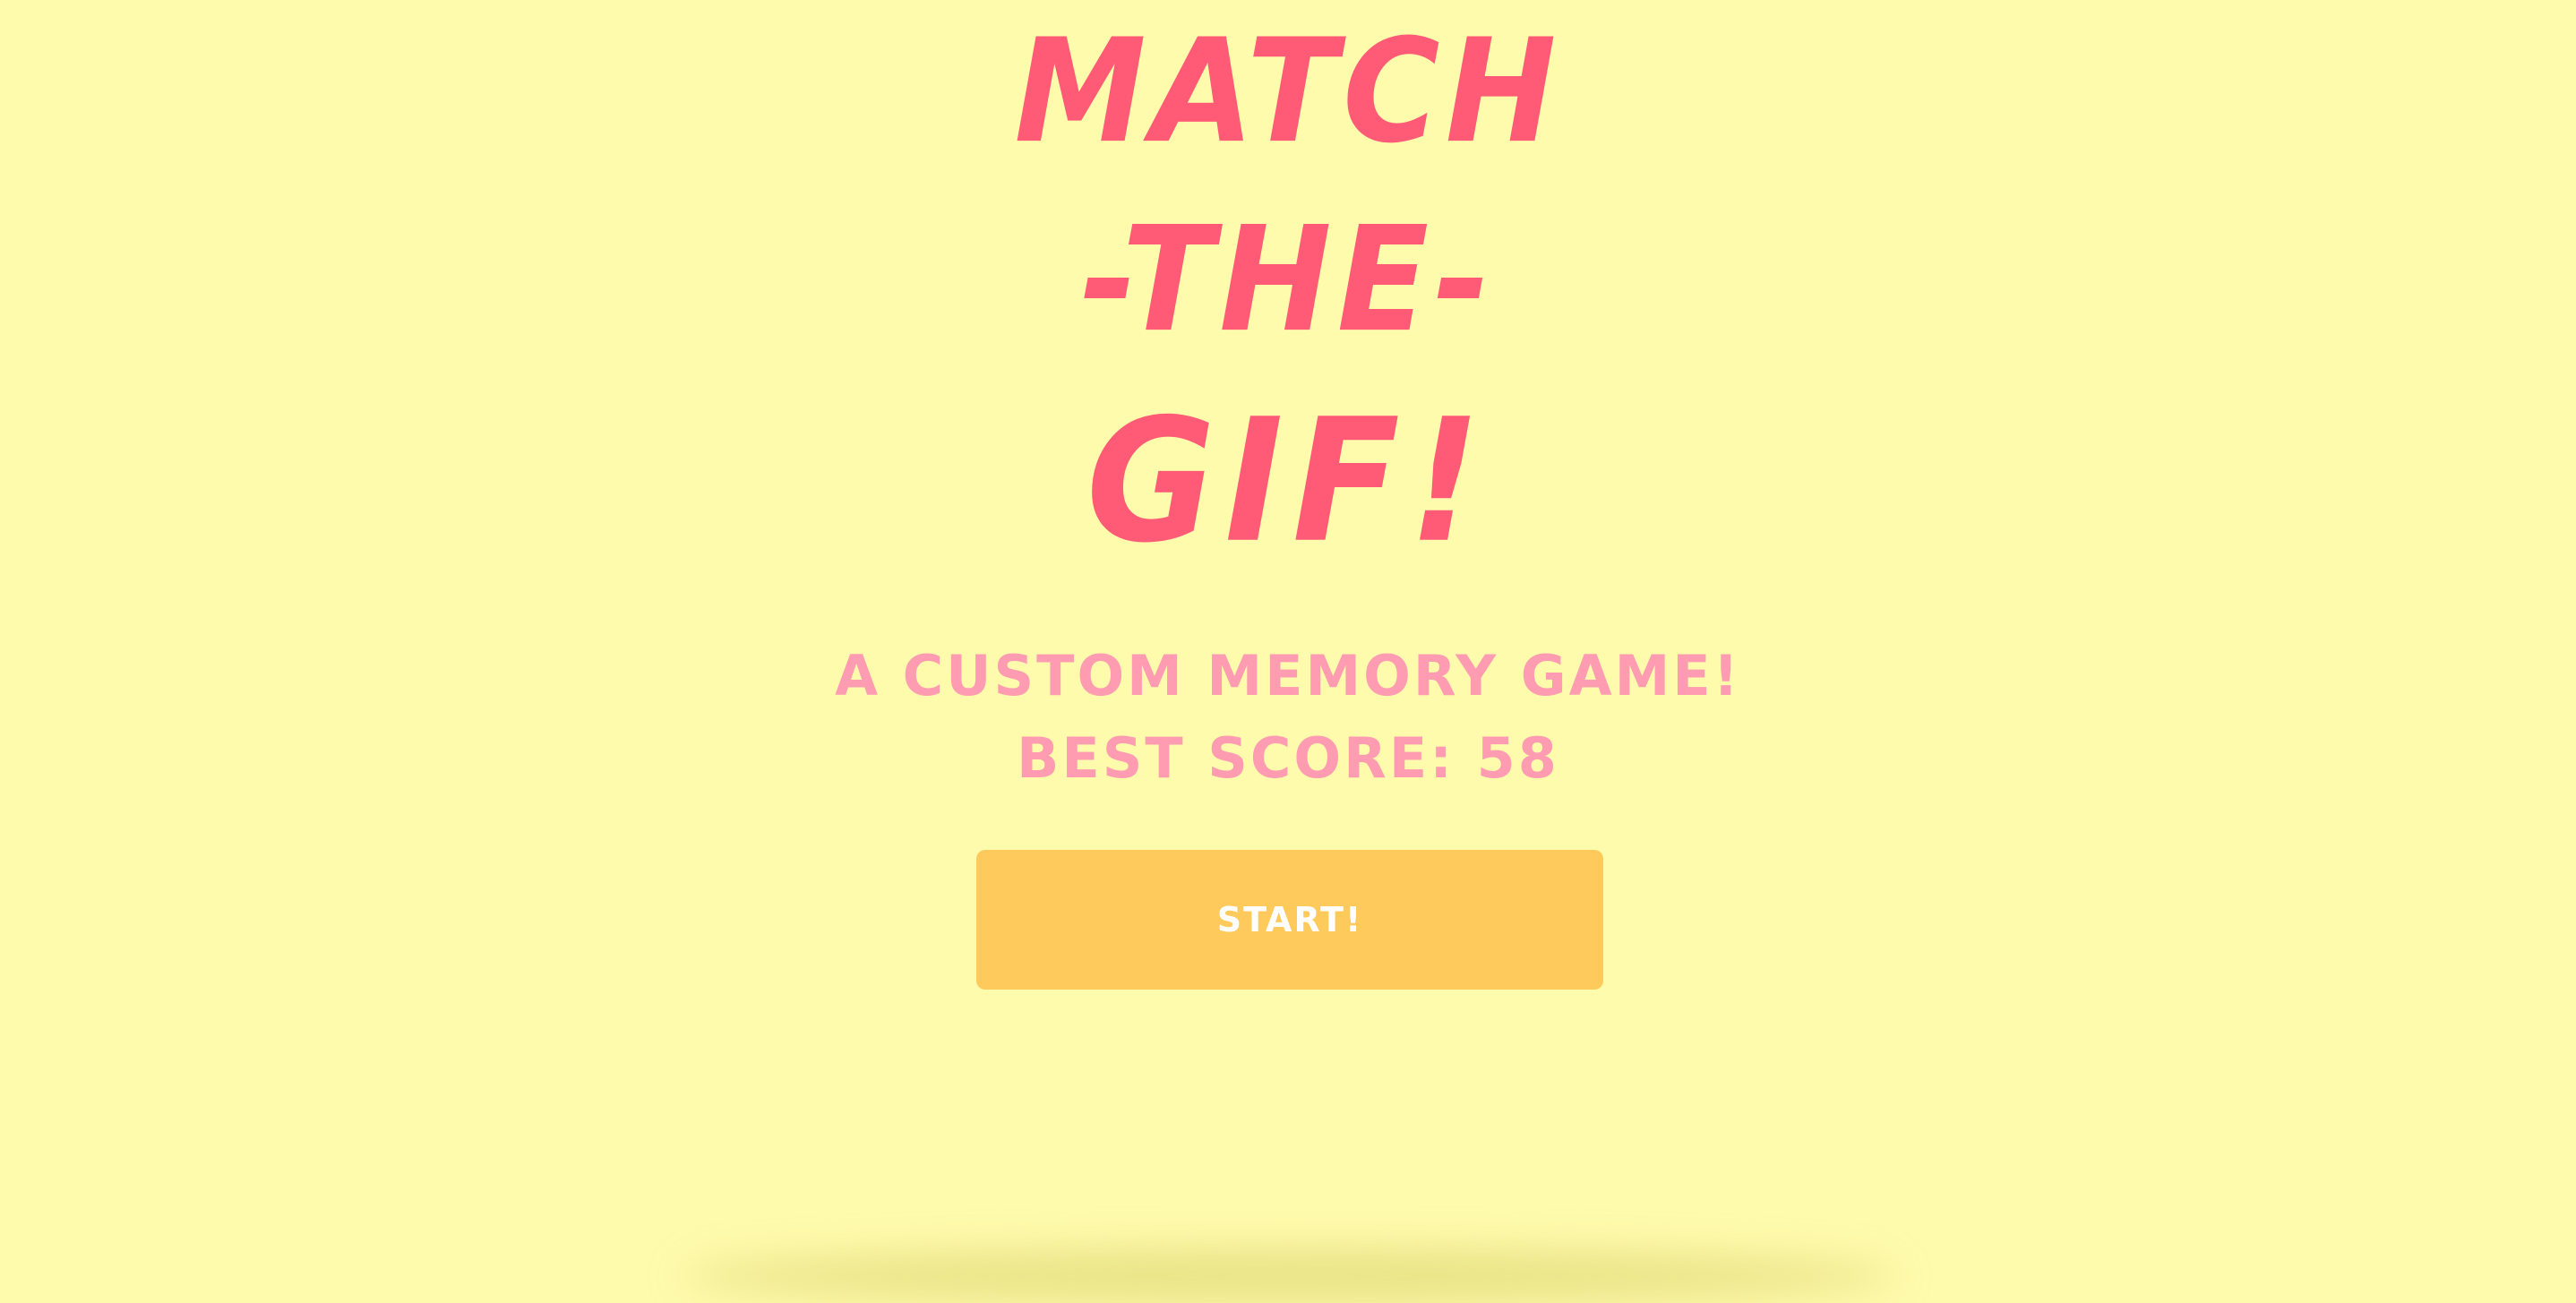 The width and height of the screenshot is (2576, 1303). I want to click on title-line-the: -THE-, so click(1288, 280).